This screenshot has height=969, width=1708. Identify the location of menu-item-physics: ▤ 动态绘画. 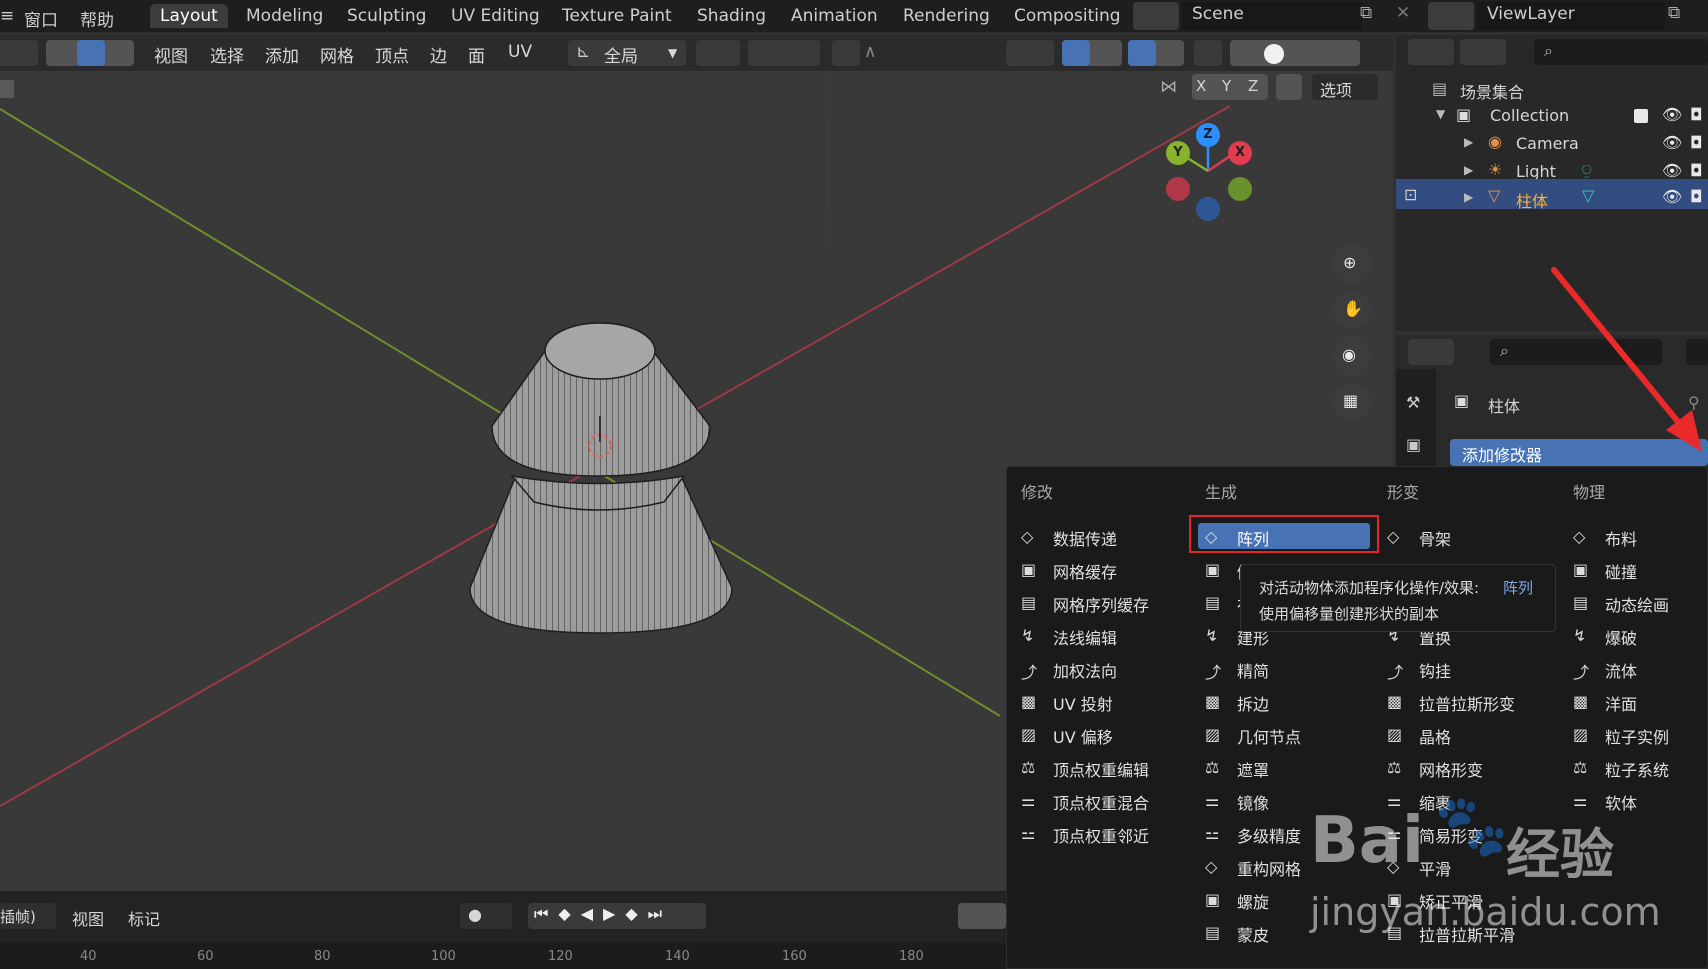
(1621, 604).